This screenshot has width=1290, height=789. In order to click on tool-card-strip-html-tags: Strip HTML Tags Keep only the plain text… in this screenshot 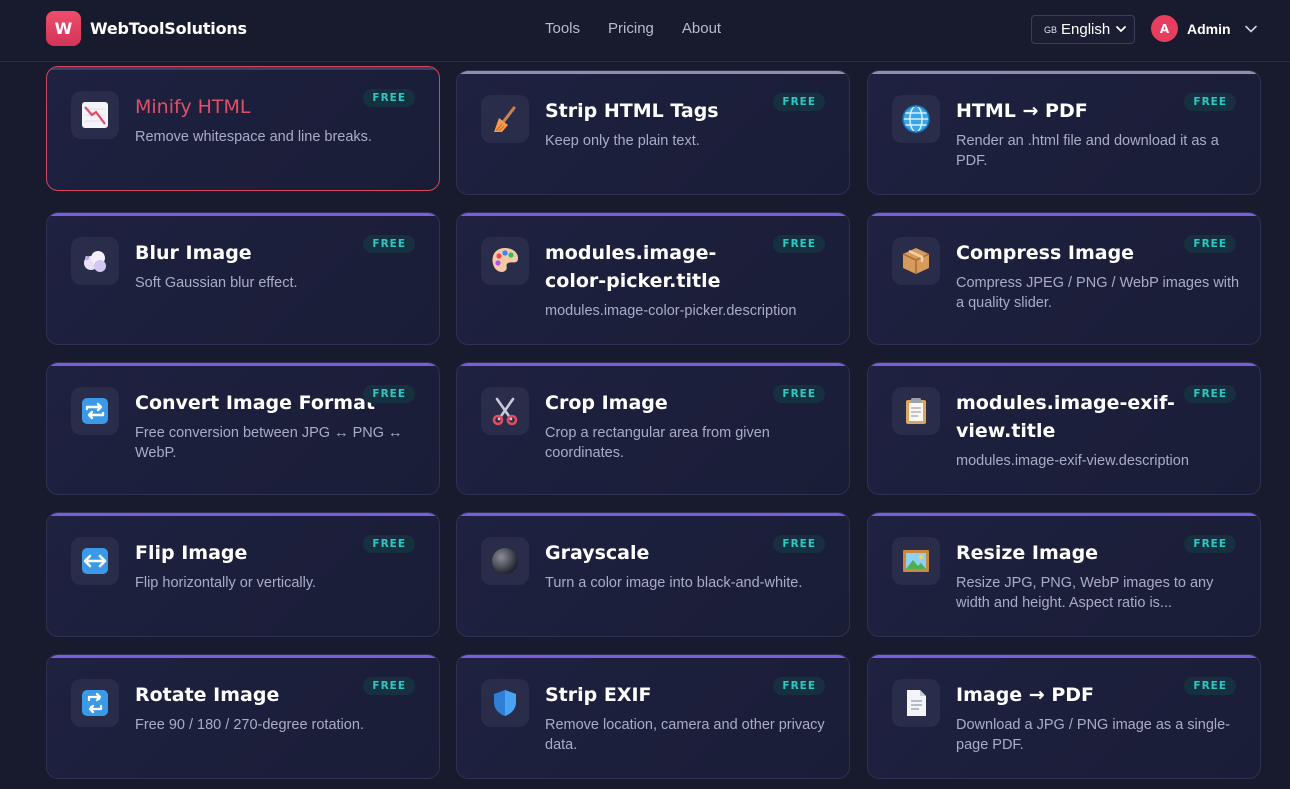, I will do `click(653, 132)`.